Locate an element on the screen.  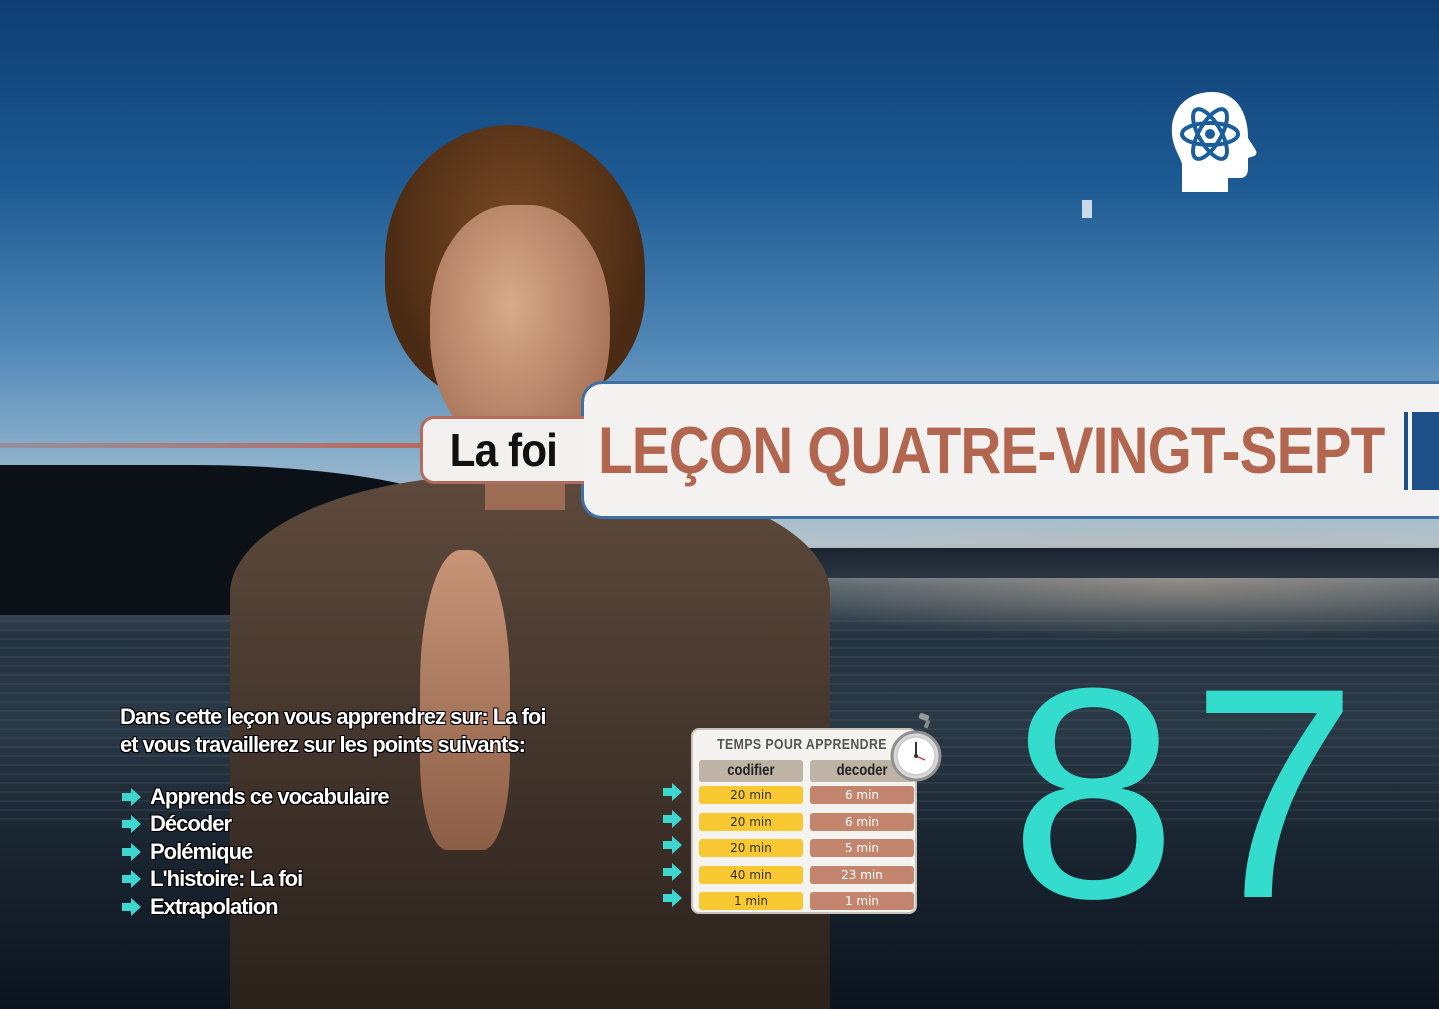
list-item: Apprends ce vocabulaire is located at coordinates (285, 797).